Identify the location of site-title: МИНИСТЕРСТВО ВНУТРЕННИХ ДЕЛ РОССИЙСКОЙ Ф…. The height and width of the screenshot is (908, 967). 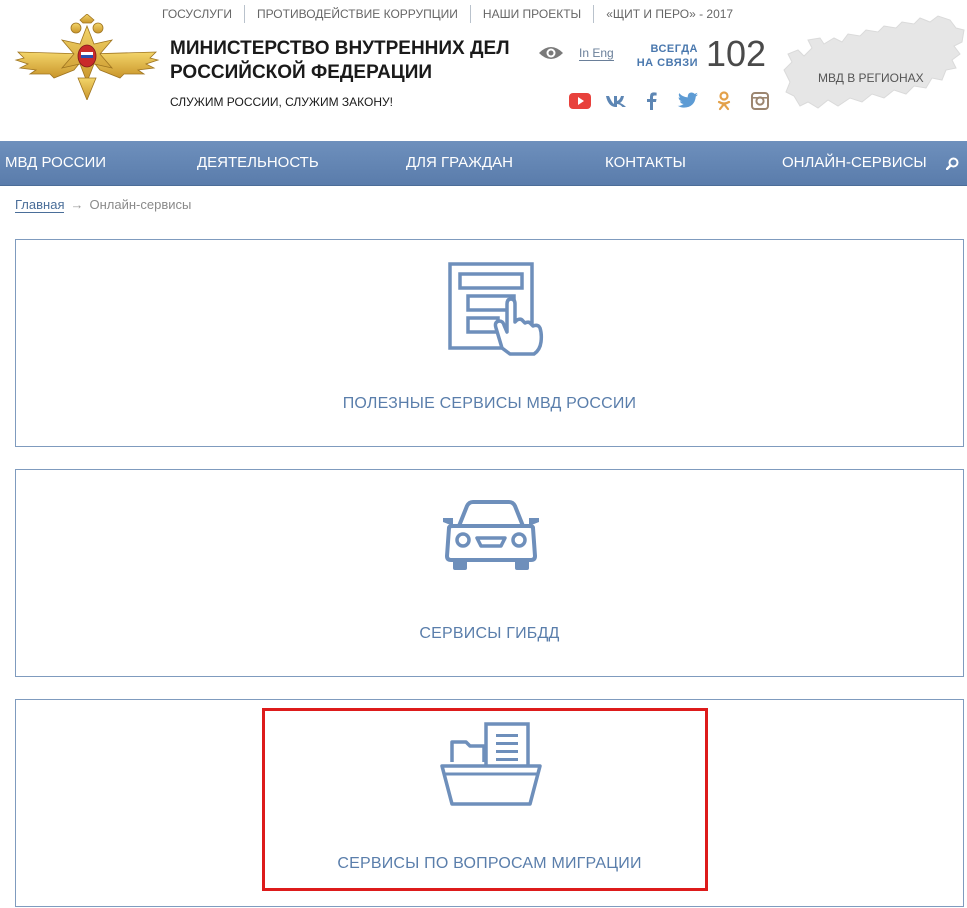
(350, 61).